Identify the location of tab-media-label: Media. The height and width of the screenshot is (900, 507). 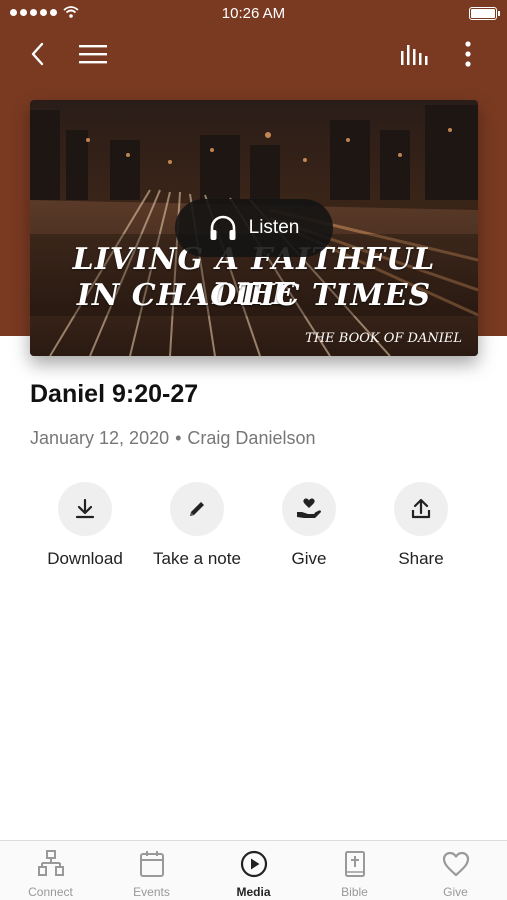
(253, 892).